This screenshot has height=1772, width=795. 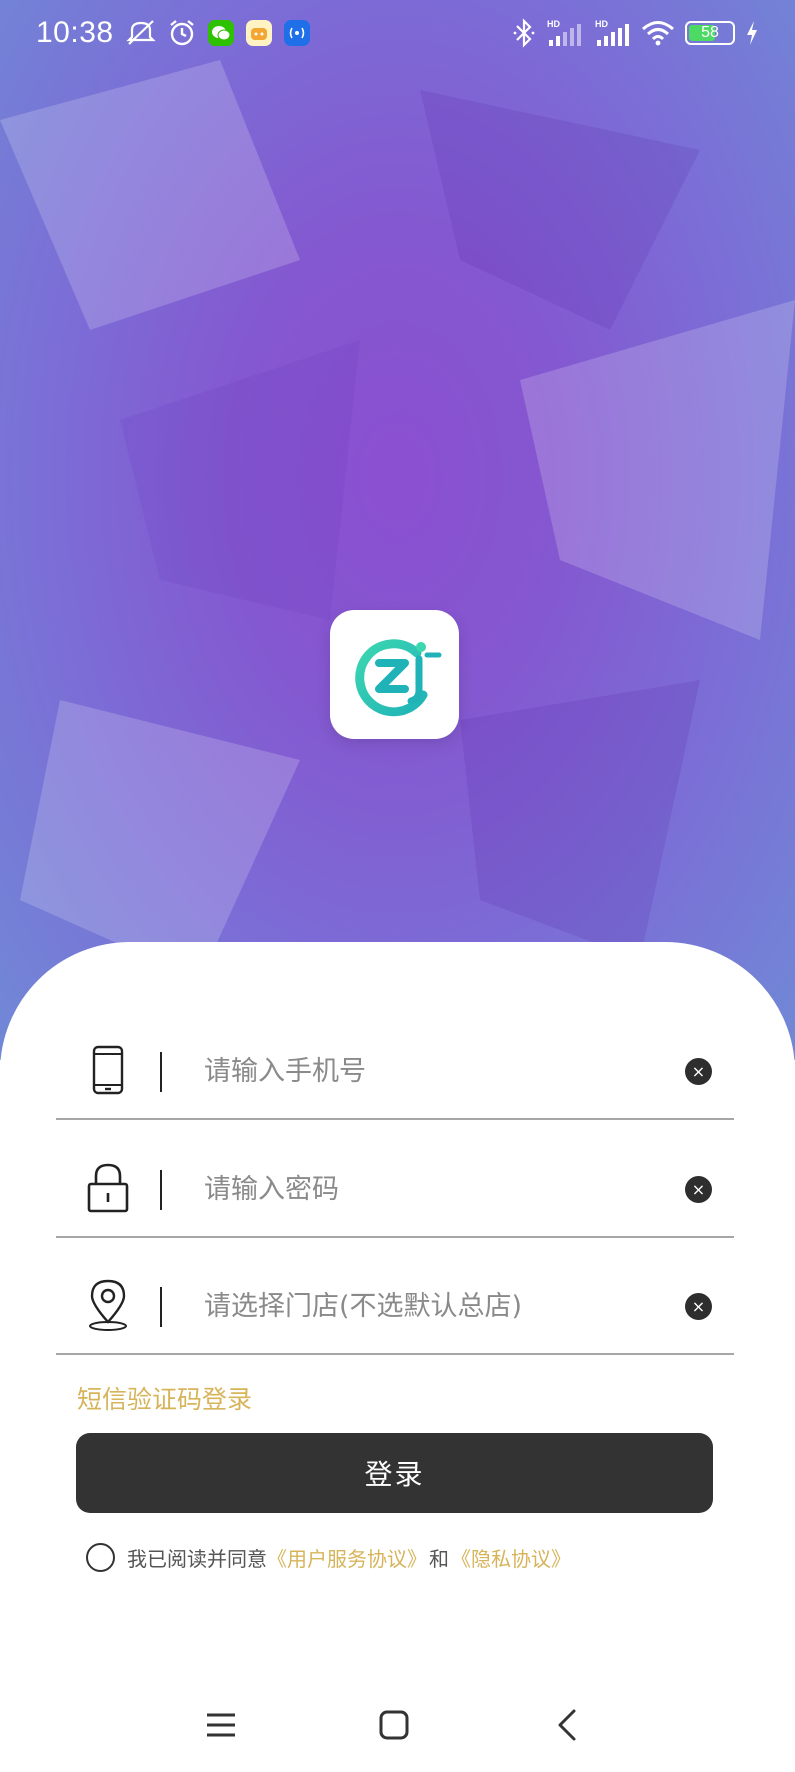 What do you see at coordinates (414, 1189) in the screenshot?
I see `password-input` at bounding box center [414, 1189].